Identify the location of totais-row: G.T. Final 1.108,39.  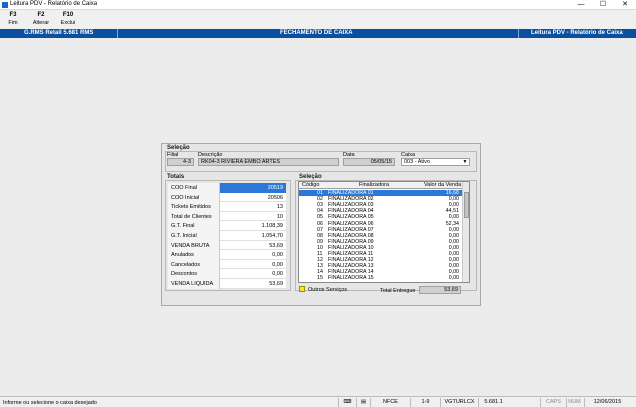
(227, 226).